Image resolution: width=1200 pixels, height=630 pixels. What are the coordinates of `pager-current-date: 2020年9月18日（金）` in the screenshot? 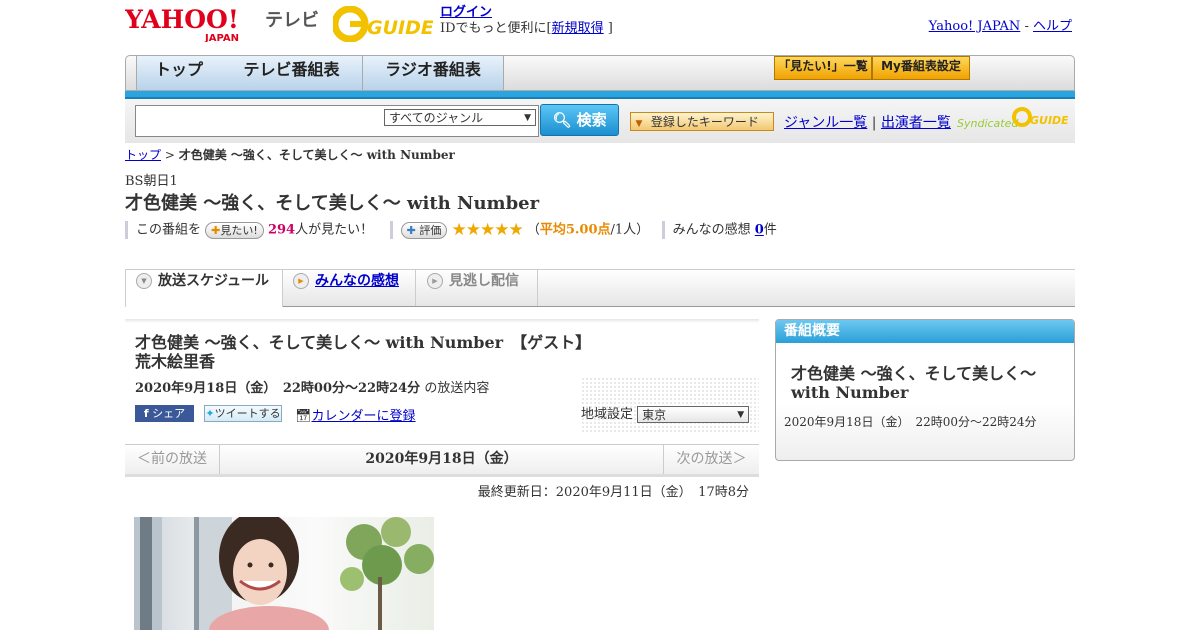 It's located at (441, 459).